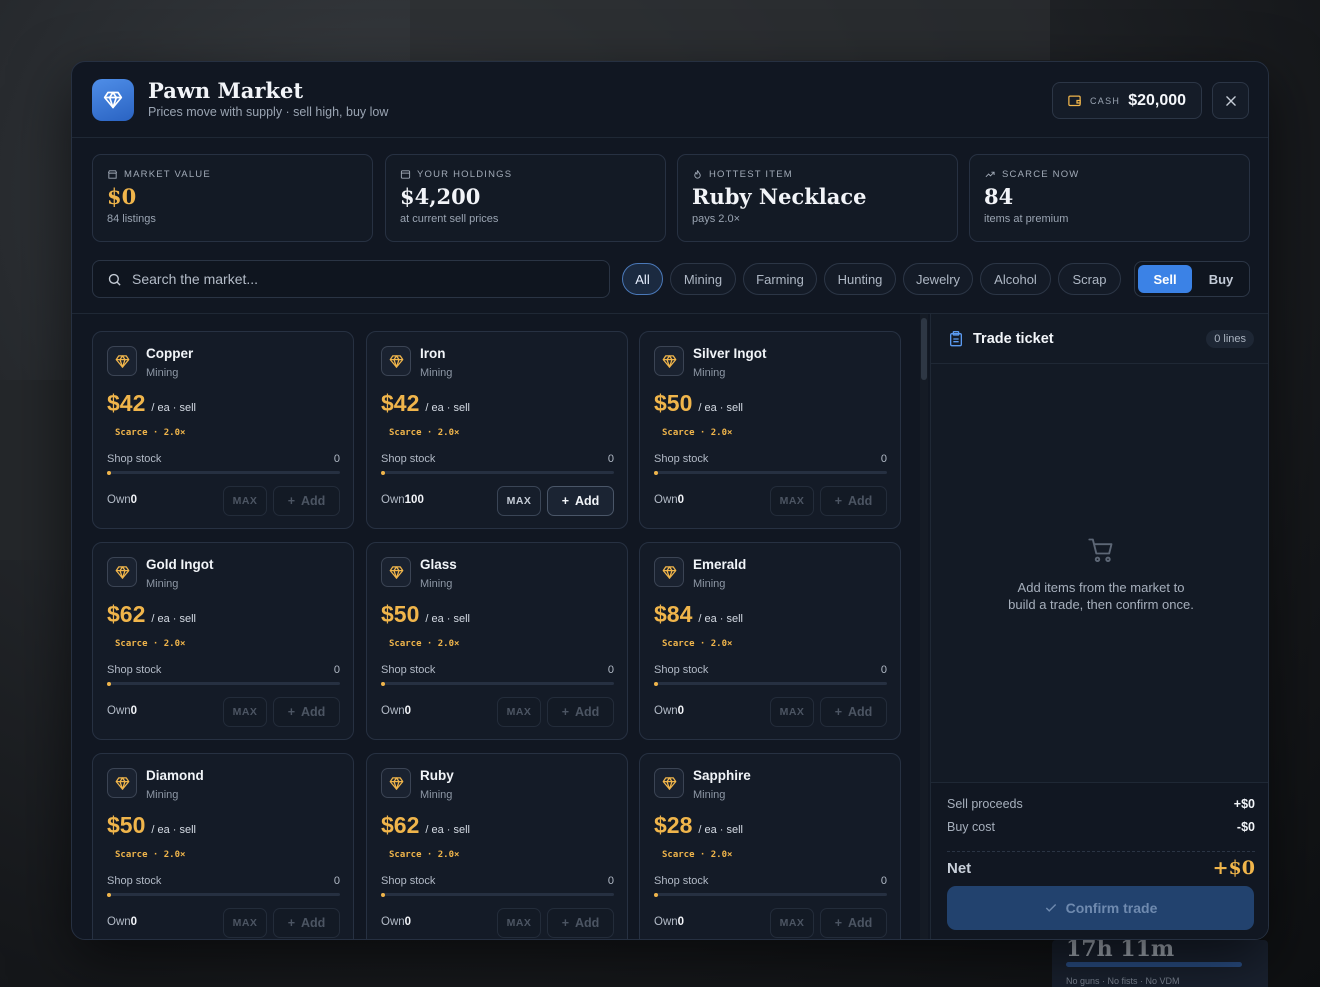 The height and width of the screenshot is (987, 1320). Describe the element at coordinates (440, 196) in the screenshot. I see `stat-value: $4,200` at that location.